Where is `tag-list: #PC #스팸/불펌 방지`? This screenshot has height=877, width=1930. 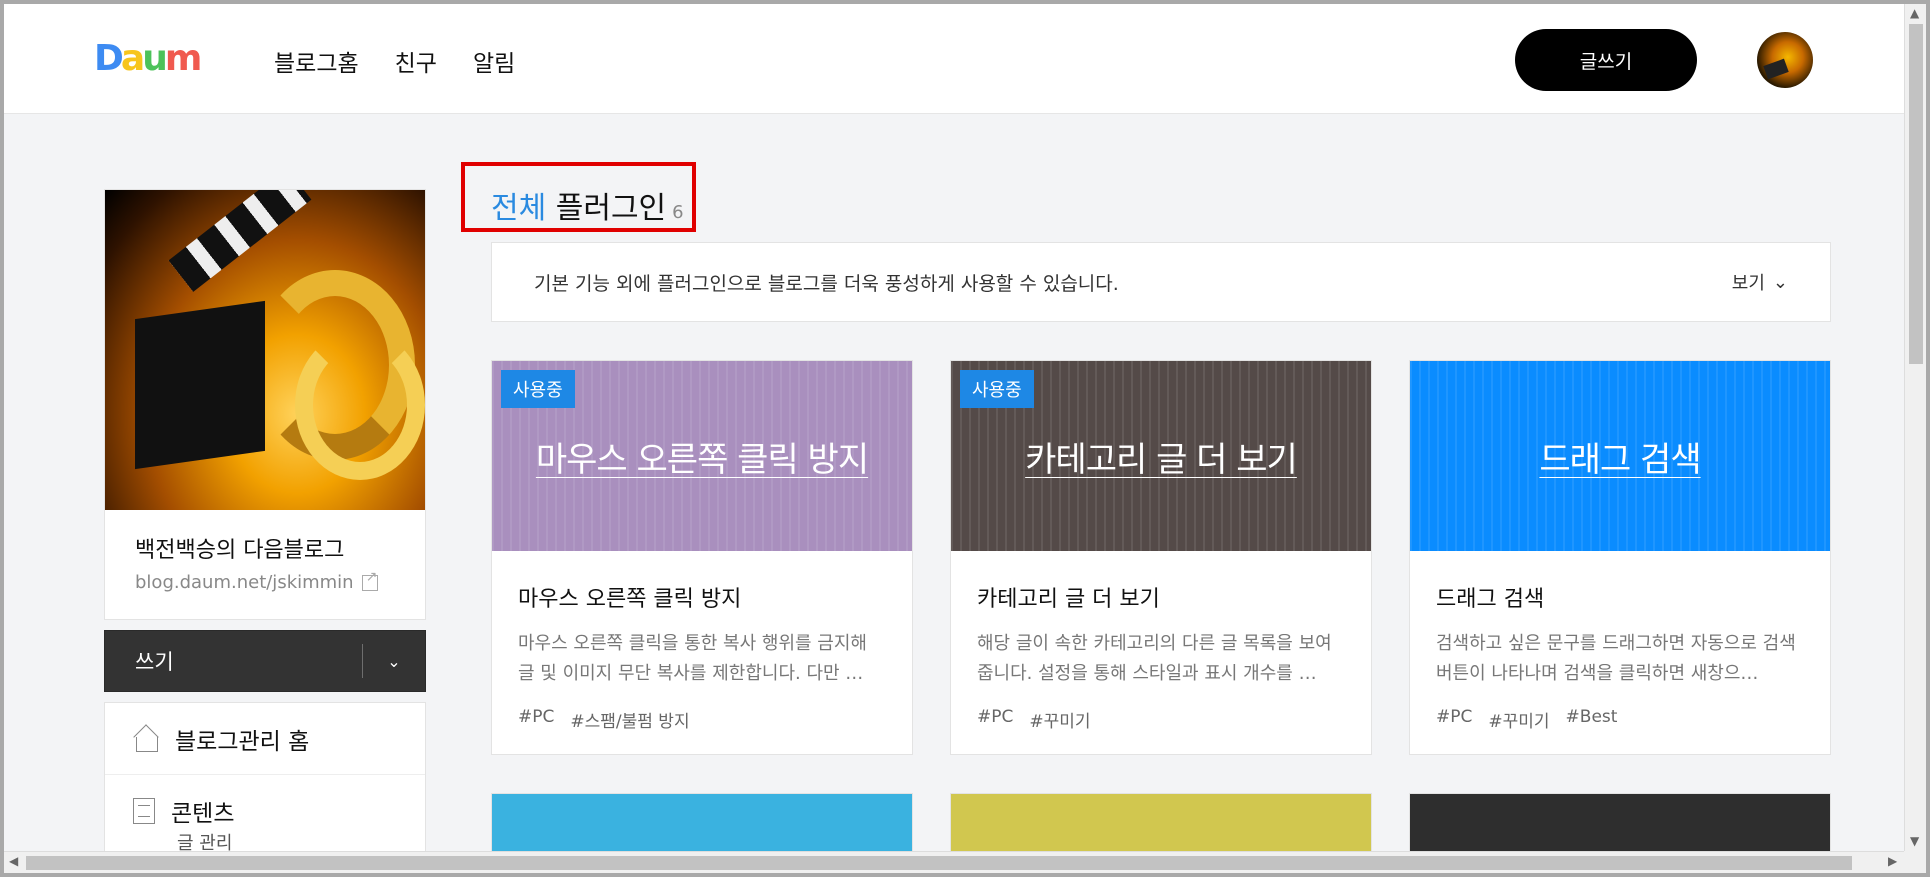
tag-list: #PC #스팸/불펌 방지 is located at coordinates (702, 719).